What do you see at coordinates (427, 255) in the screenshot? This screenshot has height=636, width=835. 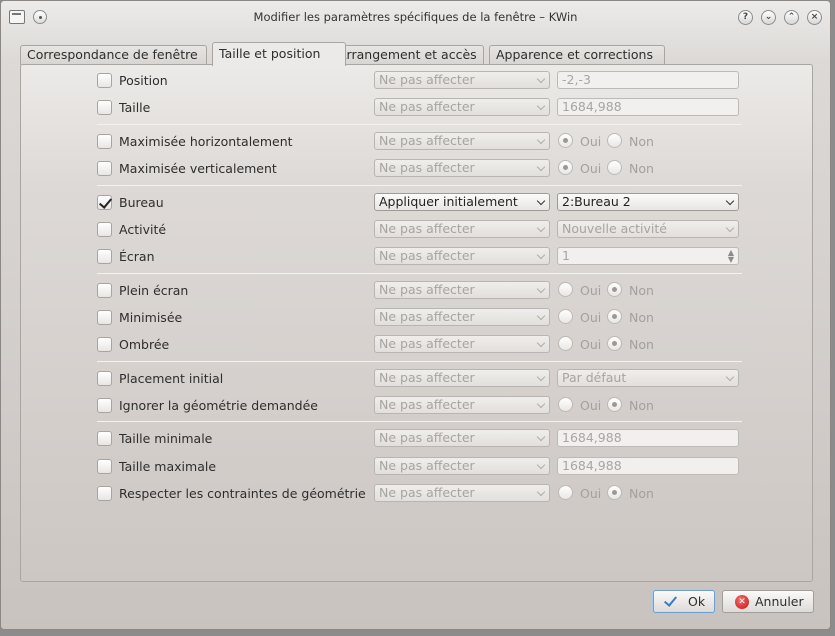 I see `ecran-policy-value: Ne pas affecter` at bounding box center [427, 255].